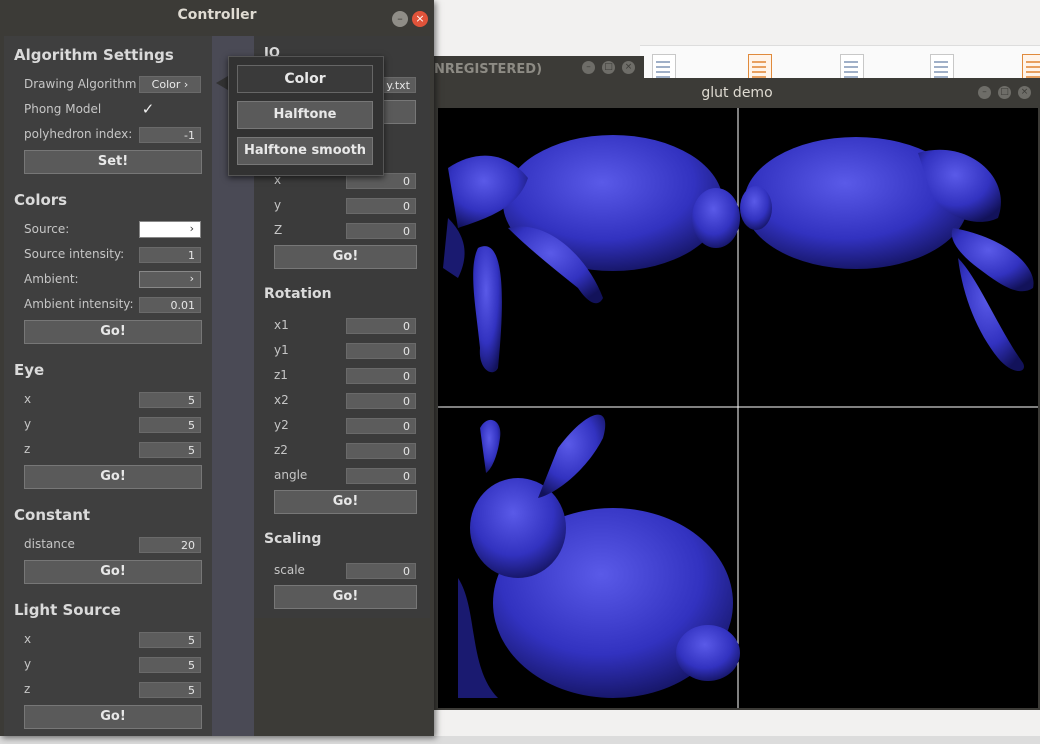 The height and width of the screenshot is (744, 1040). Describe the element at coordinates (381, 401) in the screenshot. I see `rotation-x2-input: 0` at that location.